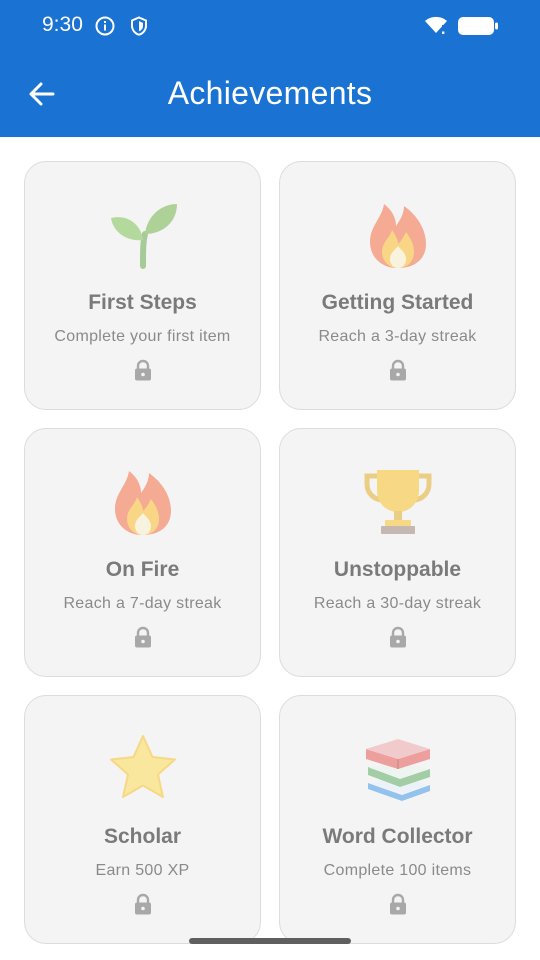 Image resolution: width=540 pixels, height=960 pixels. What do you see at coordinates (142, 819) in the screenshot?
I see `achievement-card-scholar: Scholar Earn 500 XP` at bounding box center [142, 819].